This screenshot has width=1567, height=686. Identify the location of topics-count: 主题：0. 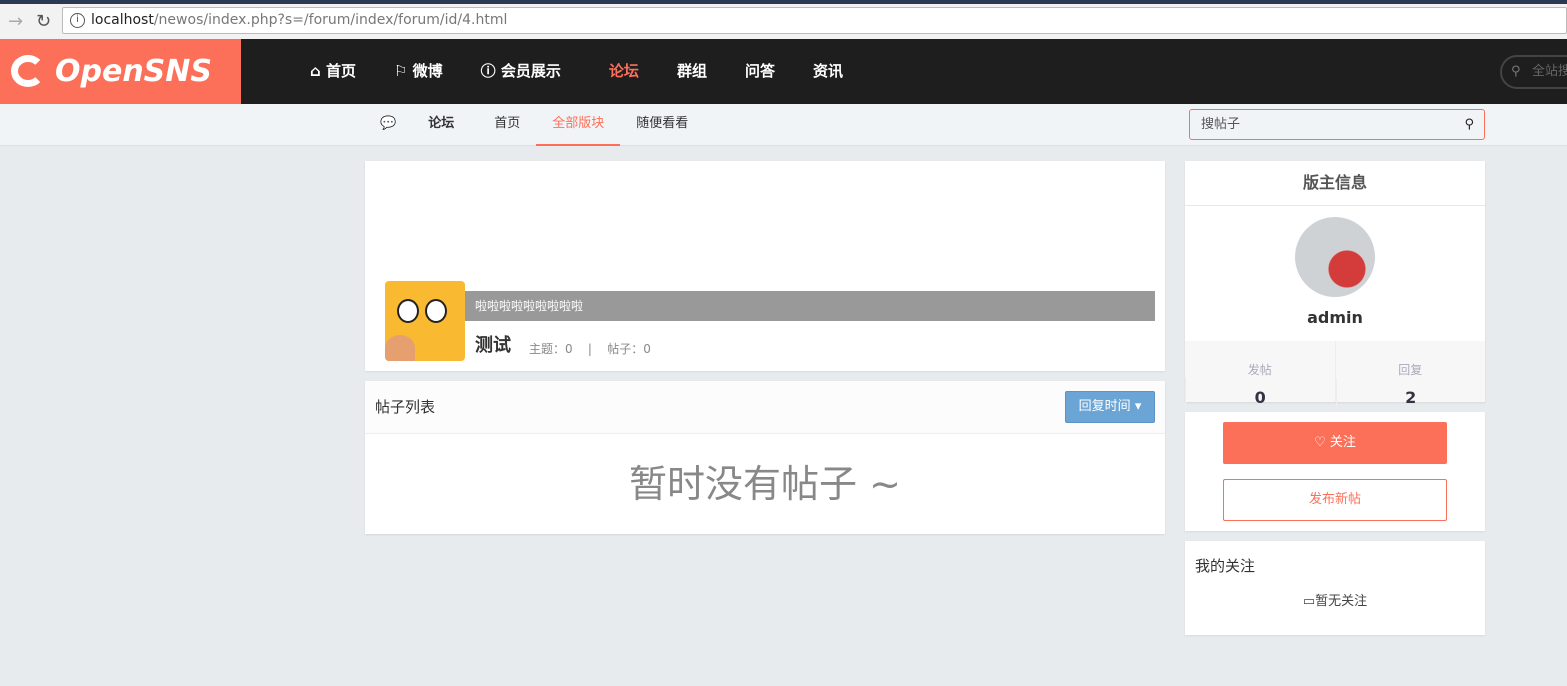
(551, 349).